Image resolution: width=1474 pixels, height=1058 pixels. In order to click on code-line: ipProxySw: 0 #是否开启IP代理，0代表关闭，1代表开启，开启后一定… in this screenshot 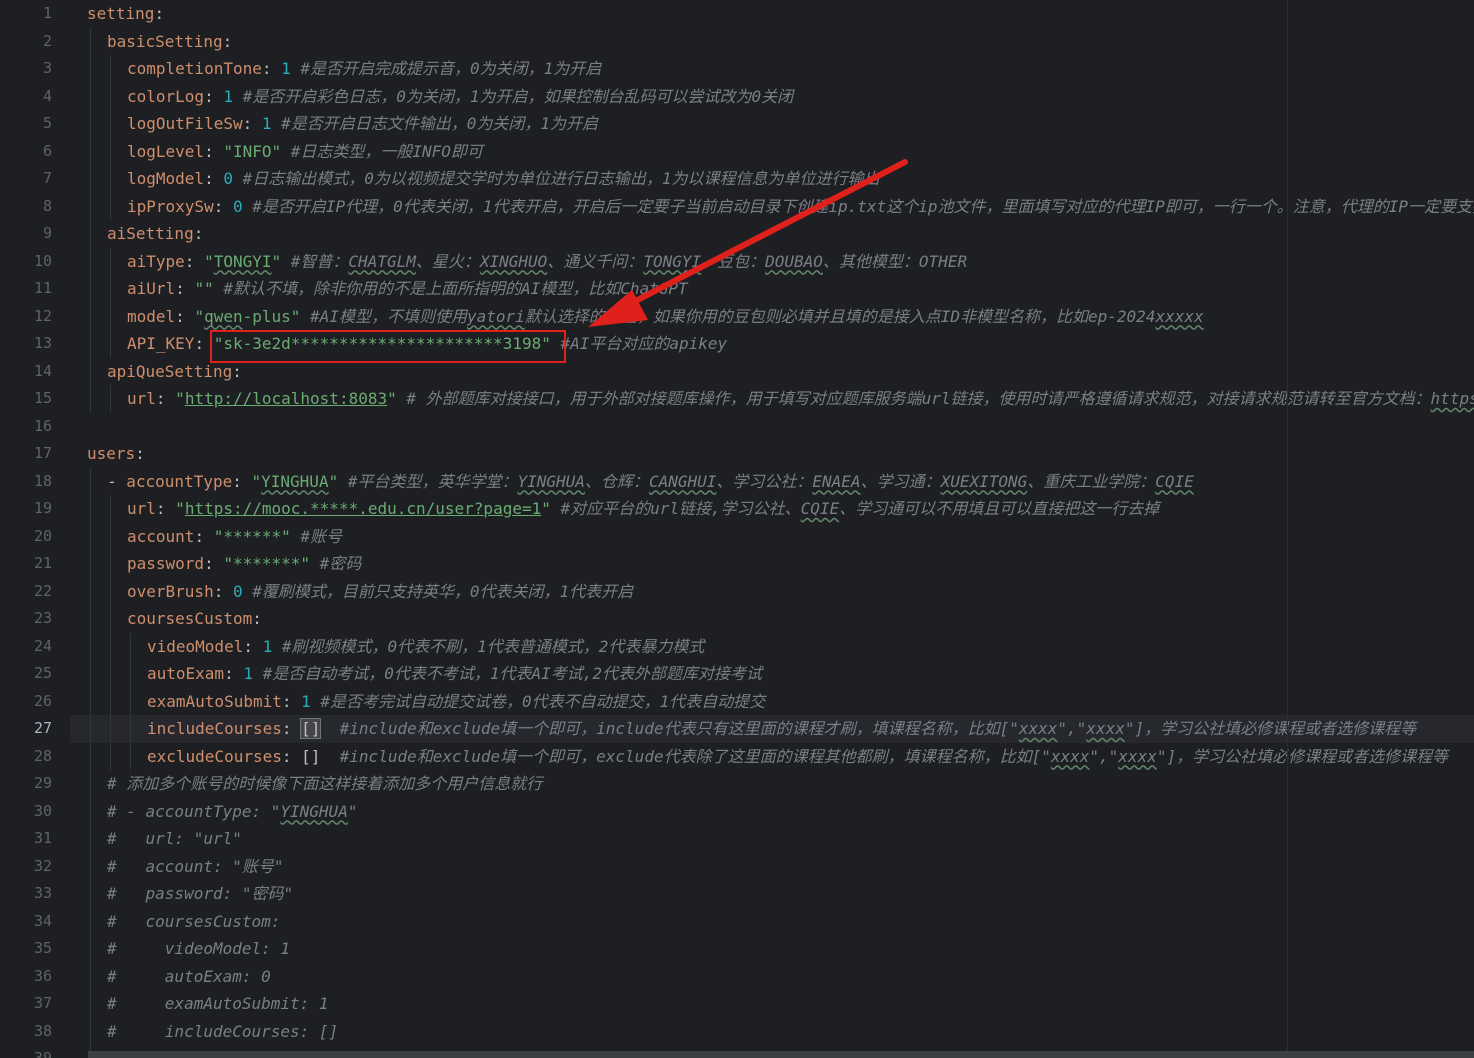, I will do `click(772, 207)`.